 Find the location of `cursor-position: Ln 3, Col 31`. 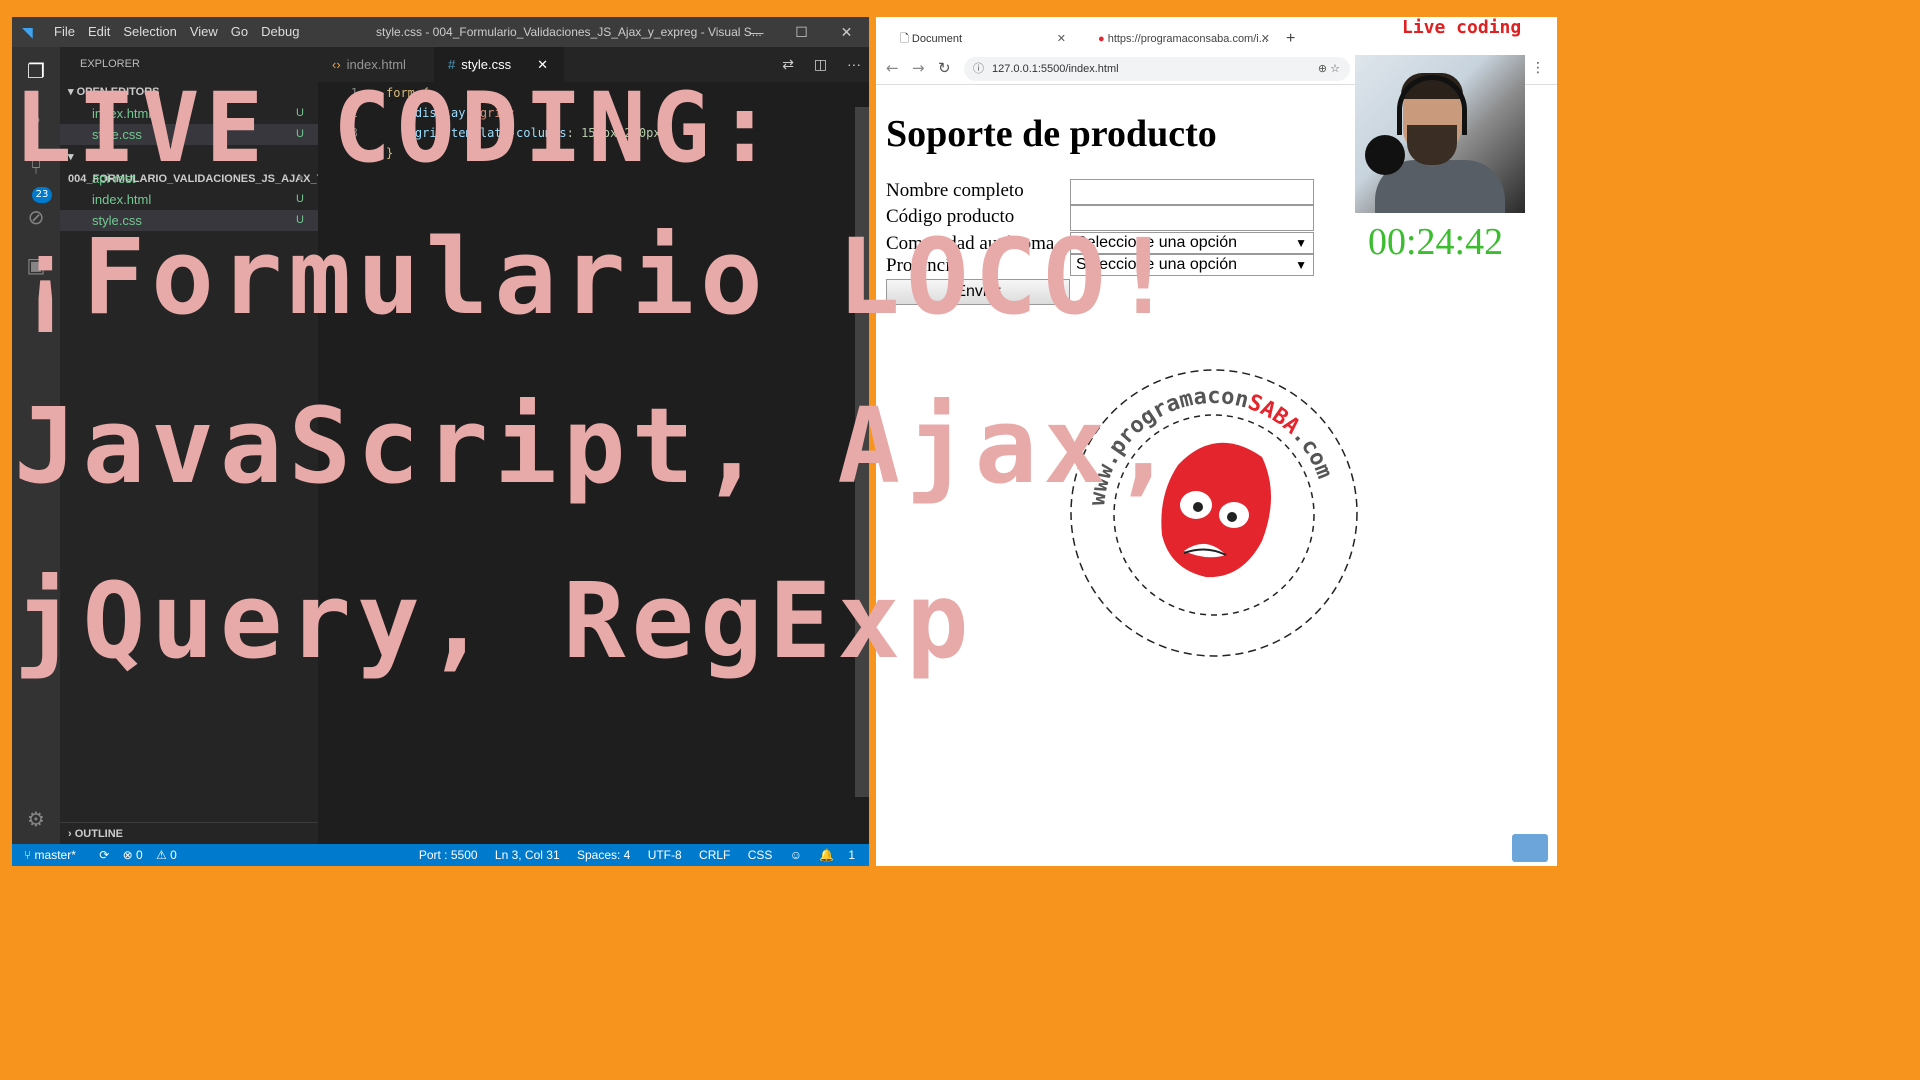

cursor-position: Ln 3, Col 31 is located at coordinates (527, 855).